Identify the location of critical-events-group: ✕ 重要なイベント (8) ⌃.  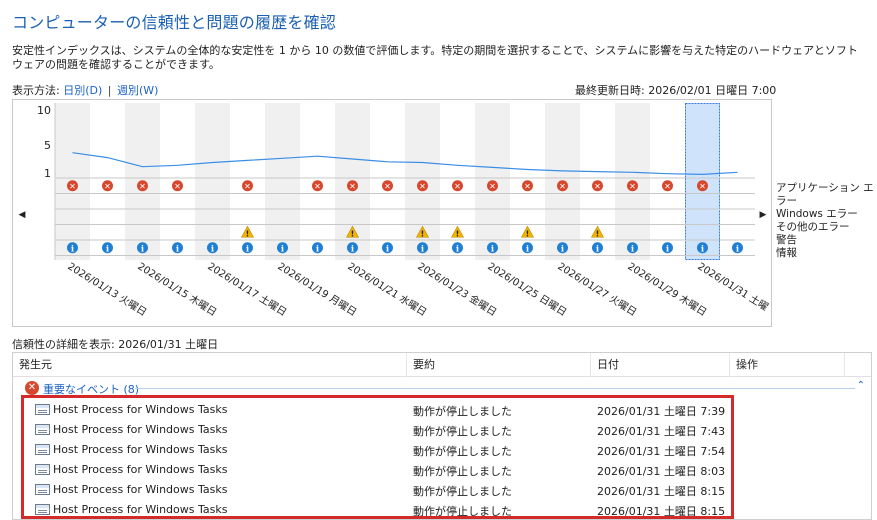
(442, 388).